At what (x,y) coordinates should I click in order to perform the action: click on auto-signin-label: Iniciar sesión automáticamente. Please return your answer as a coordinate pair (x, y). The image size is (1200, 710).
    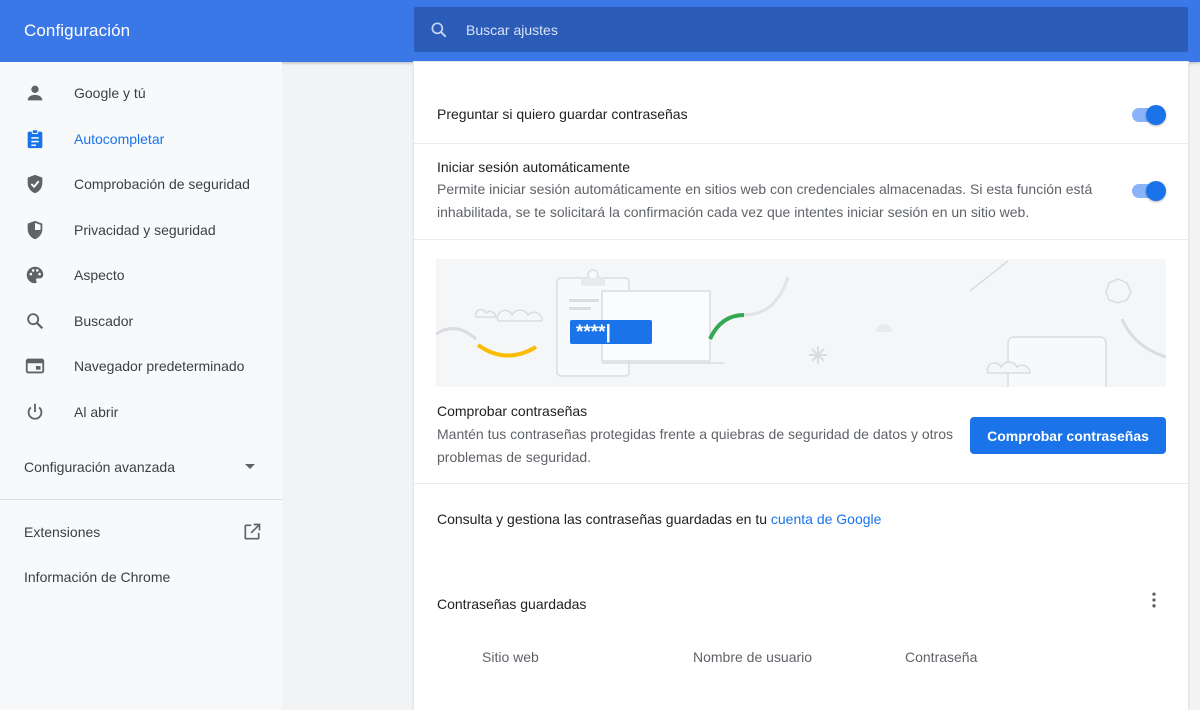
    Looking at the image, I should click on (533, 167).